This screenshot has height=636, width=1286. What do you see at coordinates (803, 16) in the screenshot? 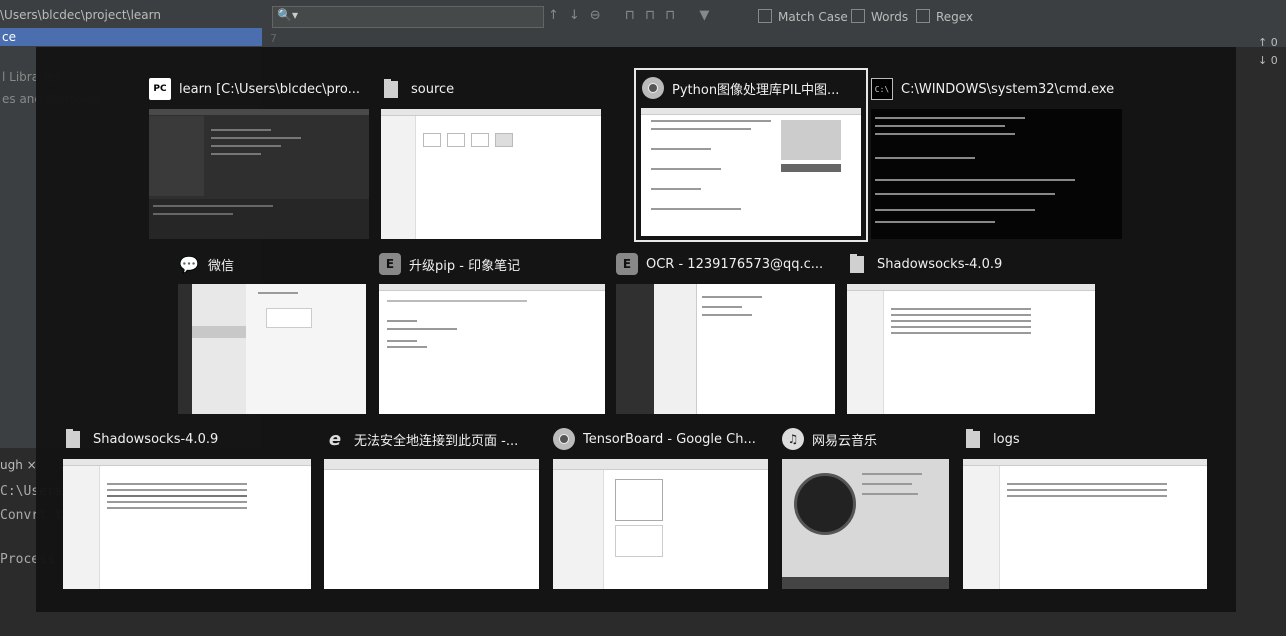
I see `match-case-option: Match Case` at bounding box center [803, 16].